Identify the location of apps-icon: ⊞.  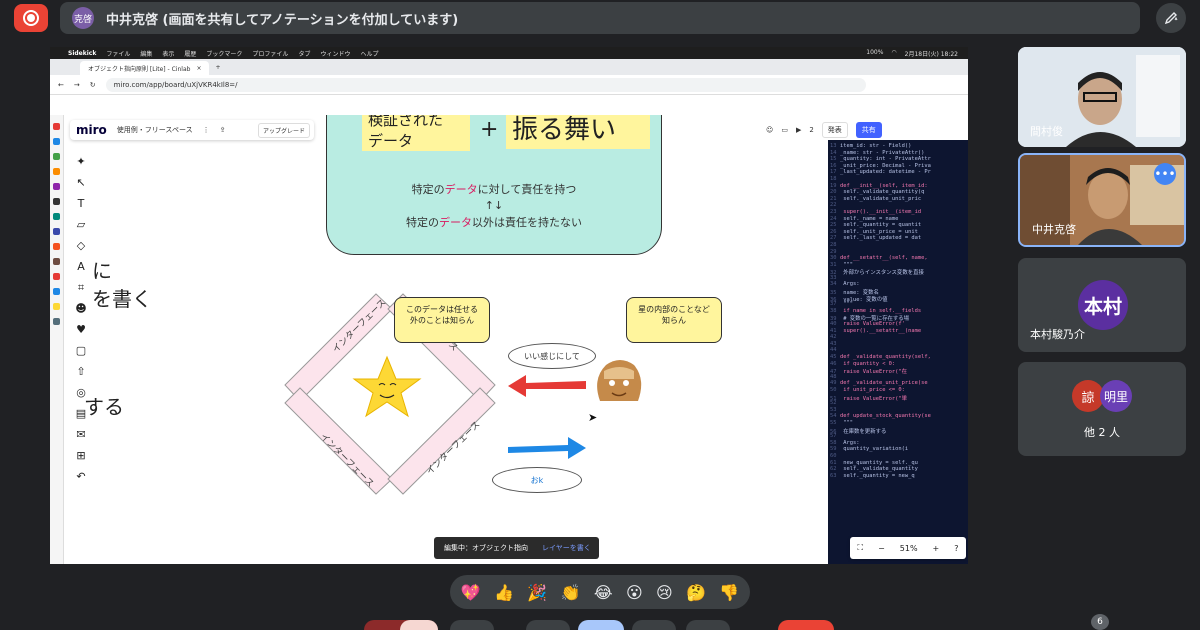
(80, 456).